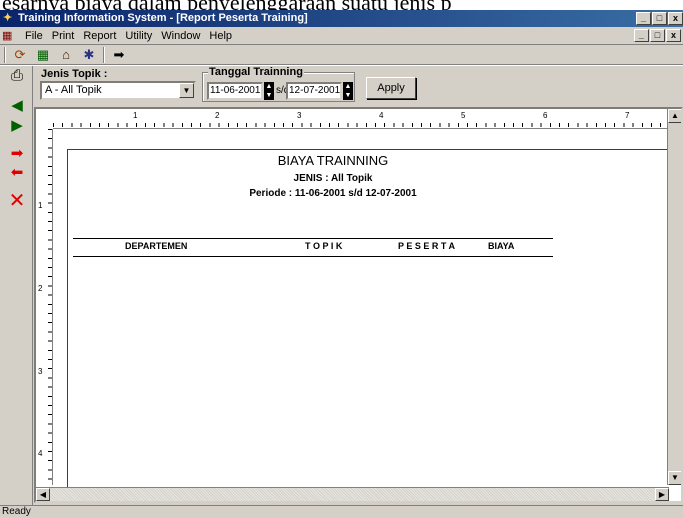 This screenshot has width=683, height=518. Describe the element at coordinates (314, 91) in the screenshot. I see `date-to-field: 12-07-2001` at that location.